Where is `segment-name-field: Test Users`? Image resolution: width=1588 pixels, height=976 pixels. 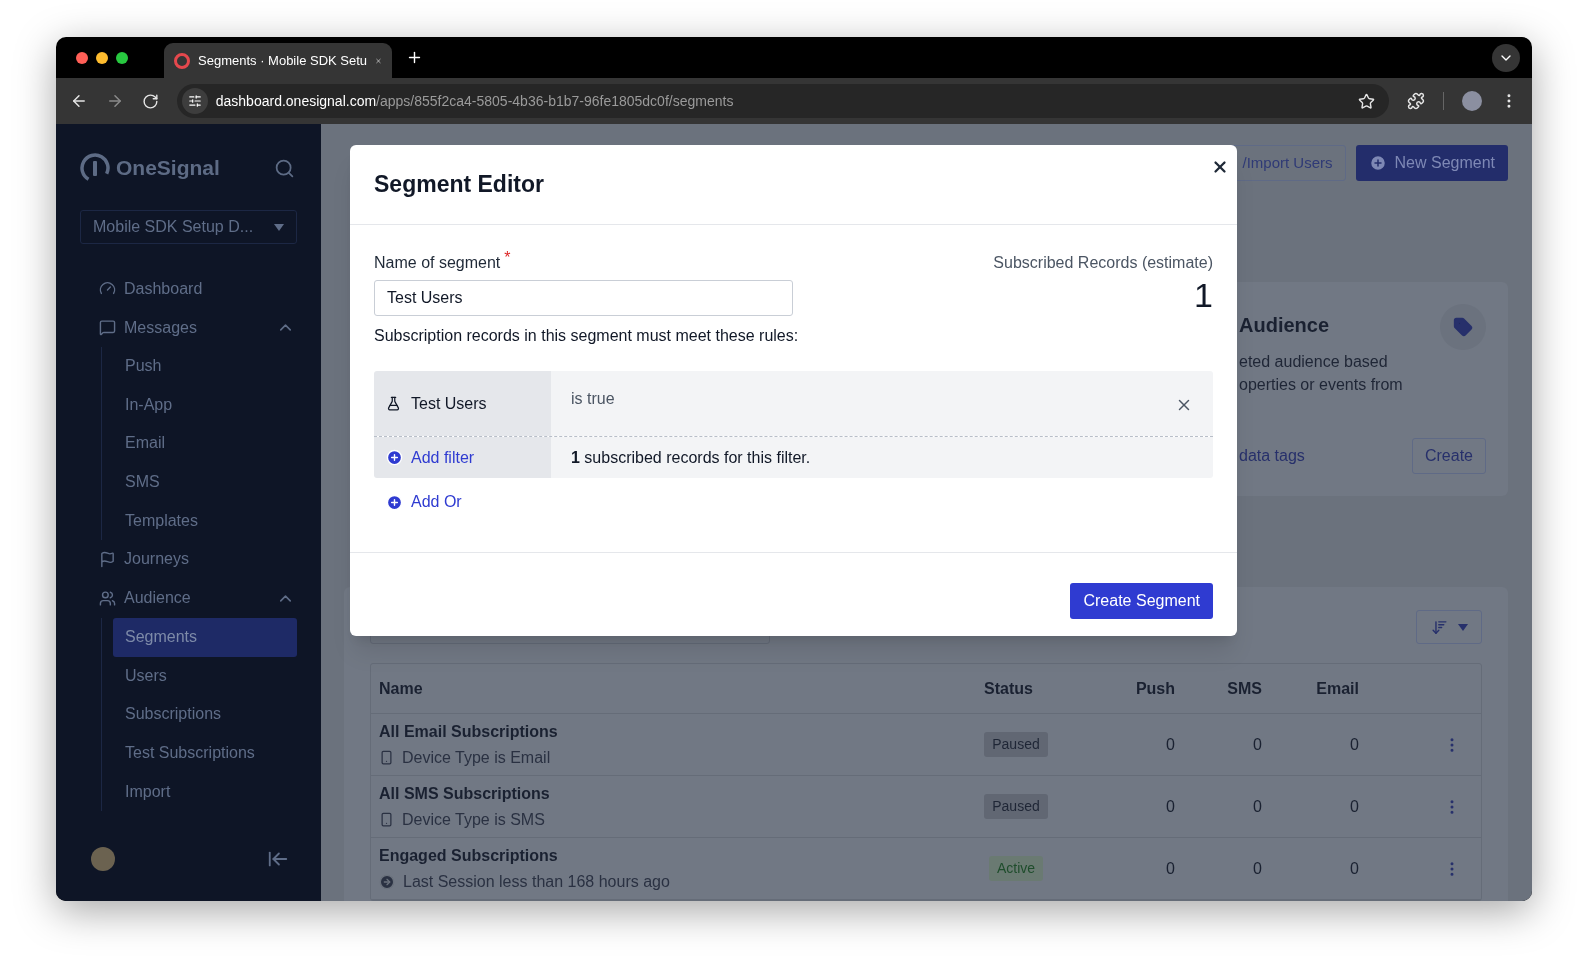 segment-name-field: Test Users is located at coordinates (583, 298).